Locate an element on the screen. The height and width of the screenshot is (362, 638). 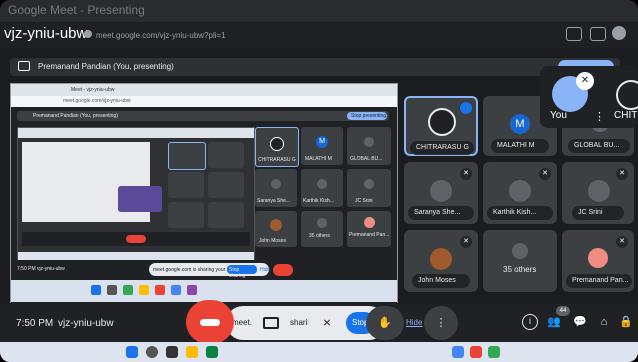
self-more-icon: ⋮ is located at coordinates (599, 116).